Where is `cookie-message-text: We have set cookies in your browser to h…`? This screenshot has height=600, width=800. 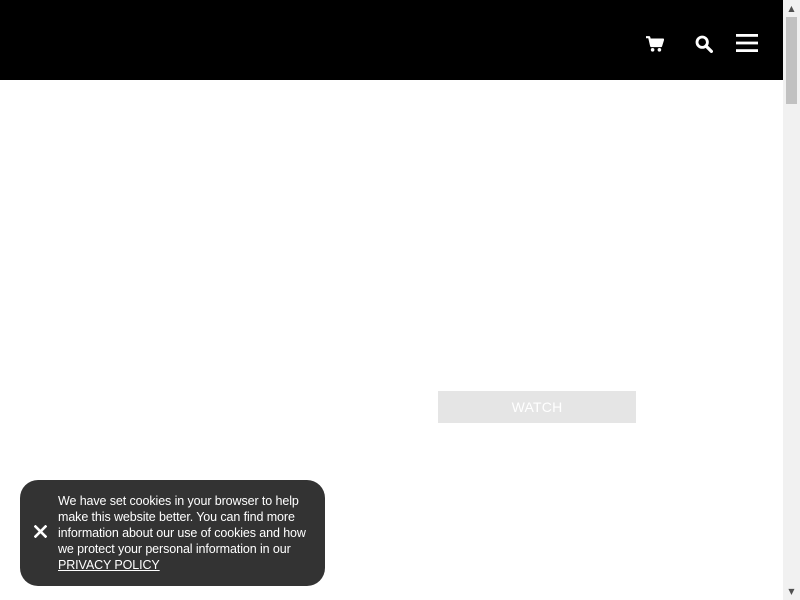
cookie-message-text: We have set cookies in your browser to h… is located at coordinates (182, 525).